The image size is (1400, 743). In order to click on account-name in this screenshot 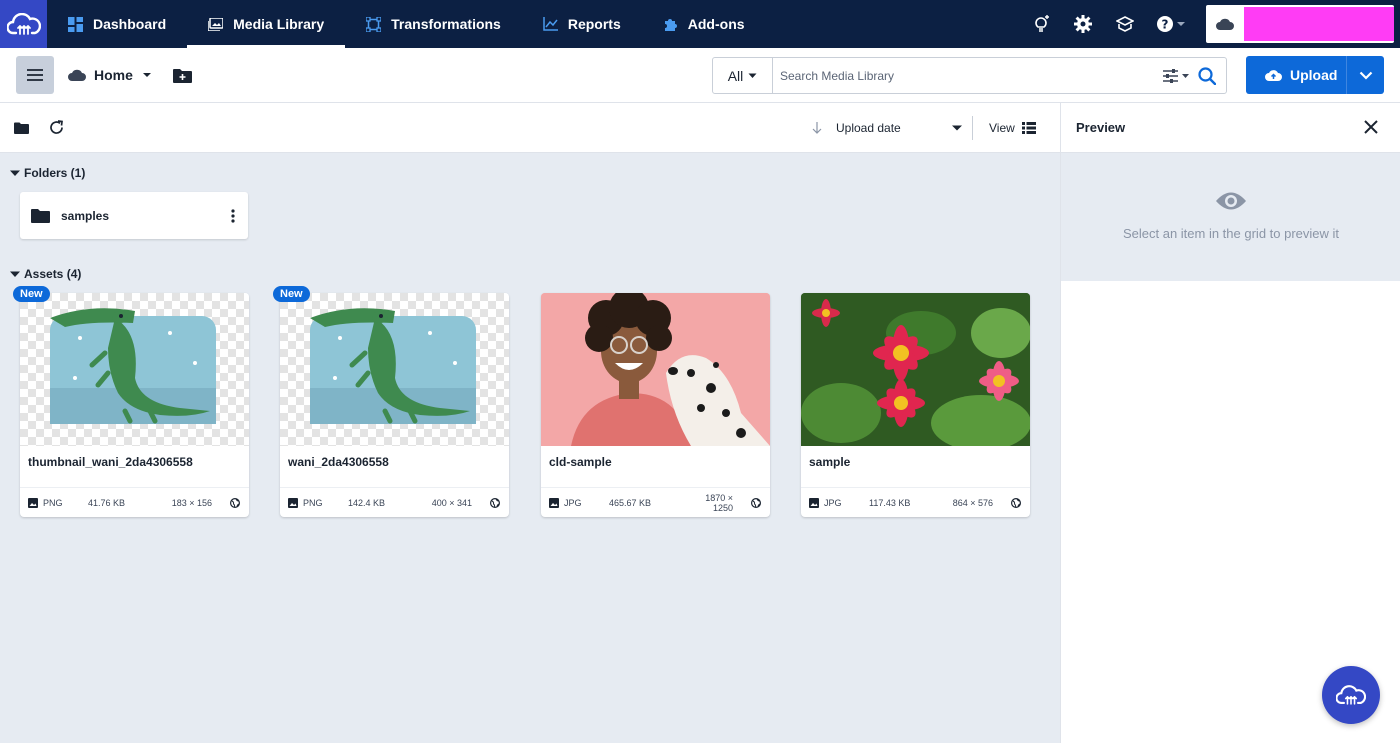, I will do `click(1319, 24)`.